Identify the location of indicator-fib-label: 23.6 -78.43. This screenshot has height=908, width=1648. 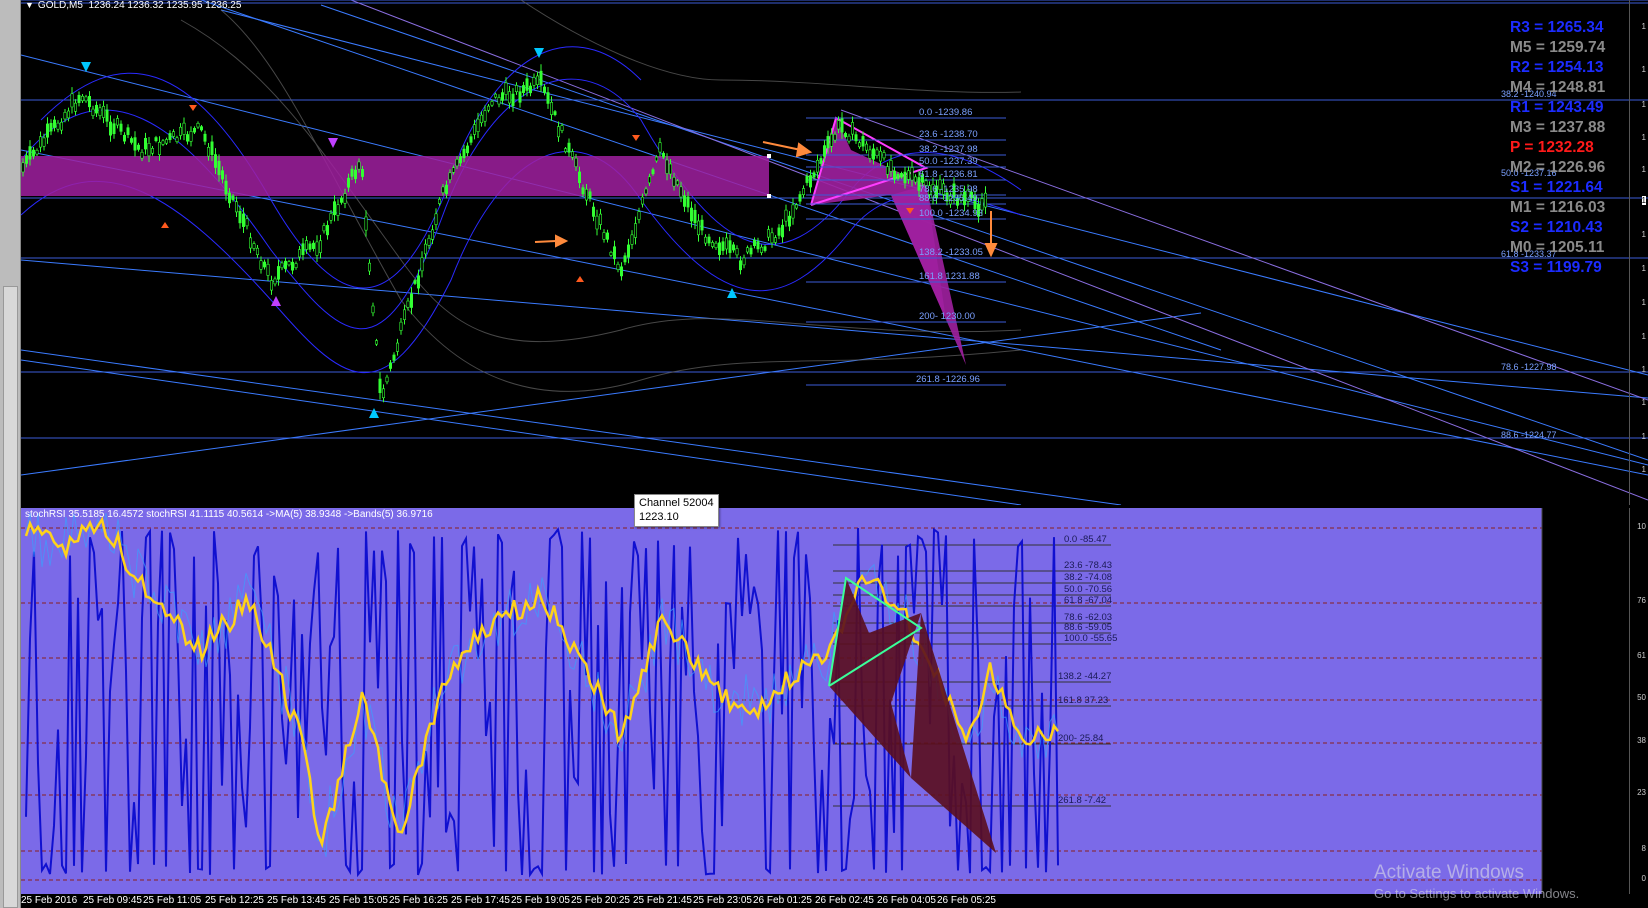
(1088, 565).